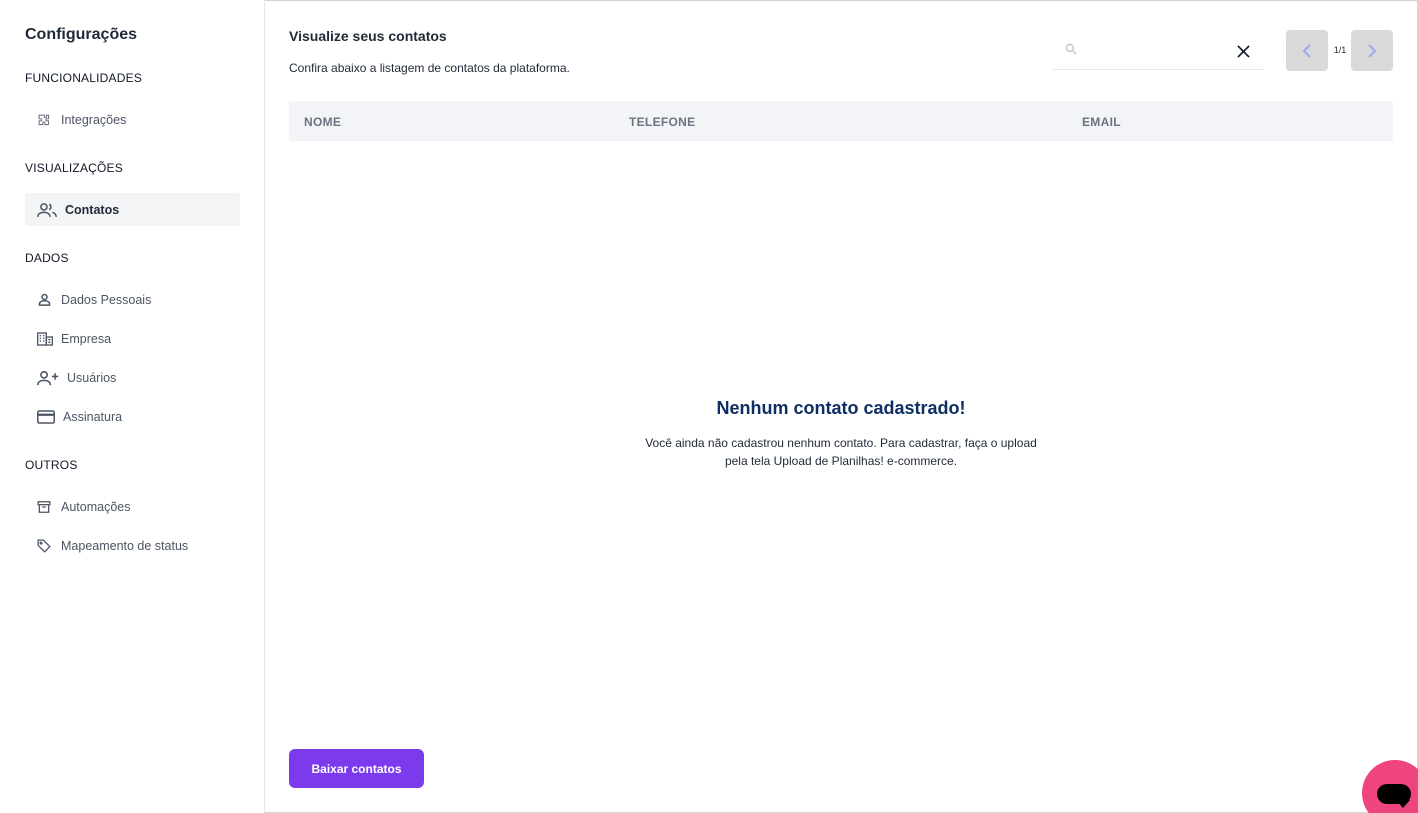 The height and width of the screenshot is (813, 1418). Describe the element at coordinates (125, 545) in the screenshot. I see `sidebar-item-label: Mapeamento de status` at that location.